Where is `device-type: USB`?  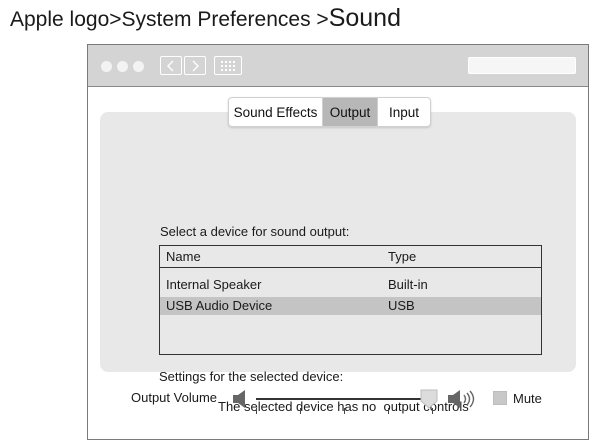
device-type: USB is located at coordinates (401, 305).